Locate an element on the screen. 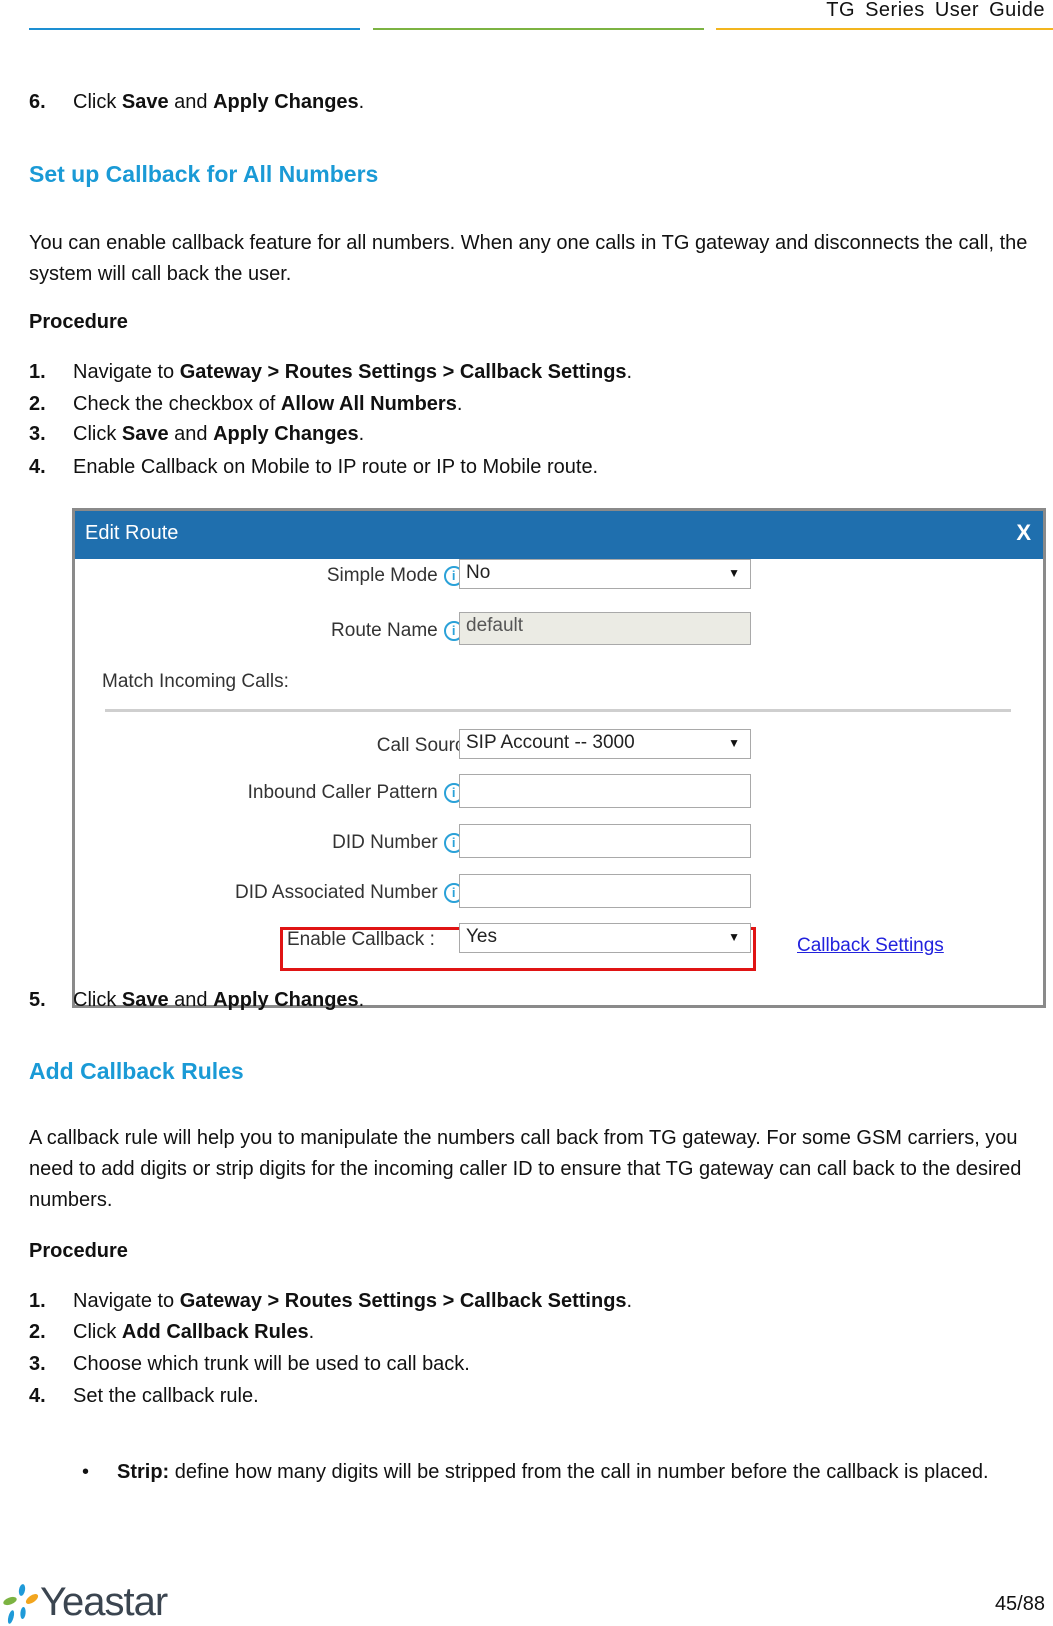 This screenshot has width=1053, height=1626. document-header-title: TG Series User Guide is located at coordinates (935, 10).